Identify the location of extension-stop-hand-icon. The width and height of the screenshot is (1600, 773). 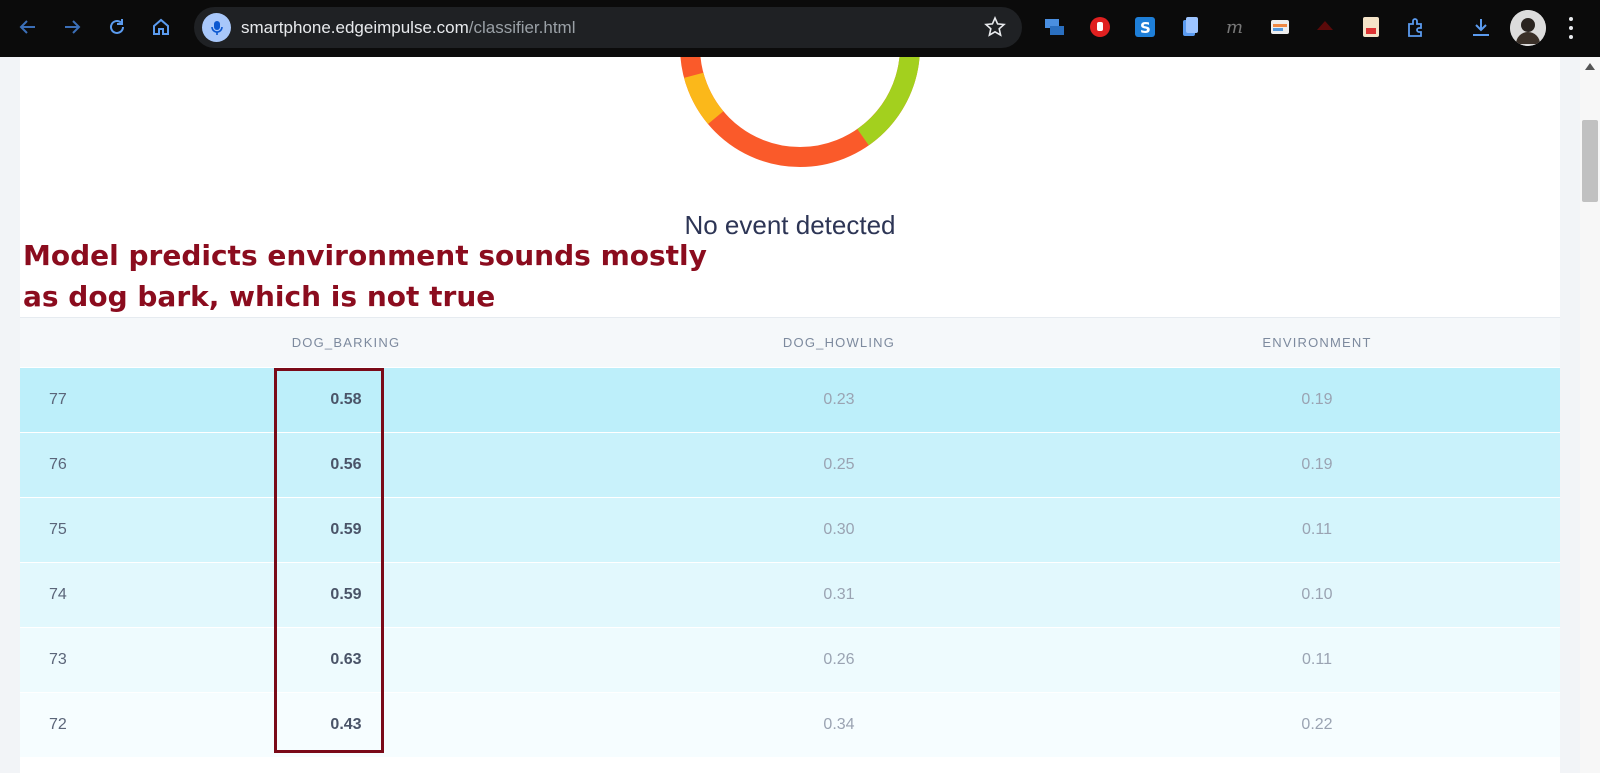
(1100, 27).